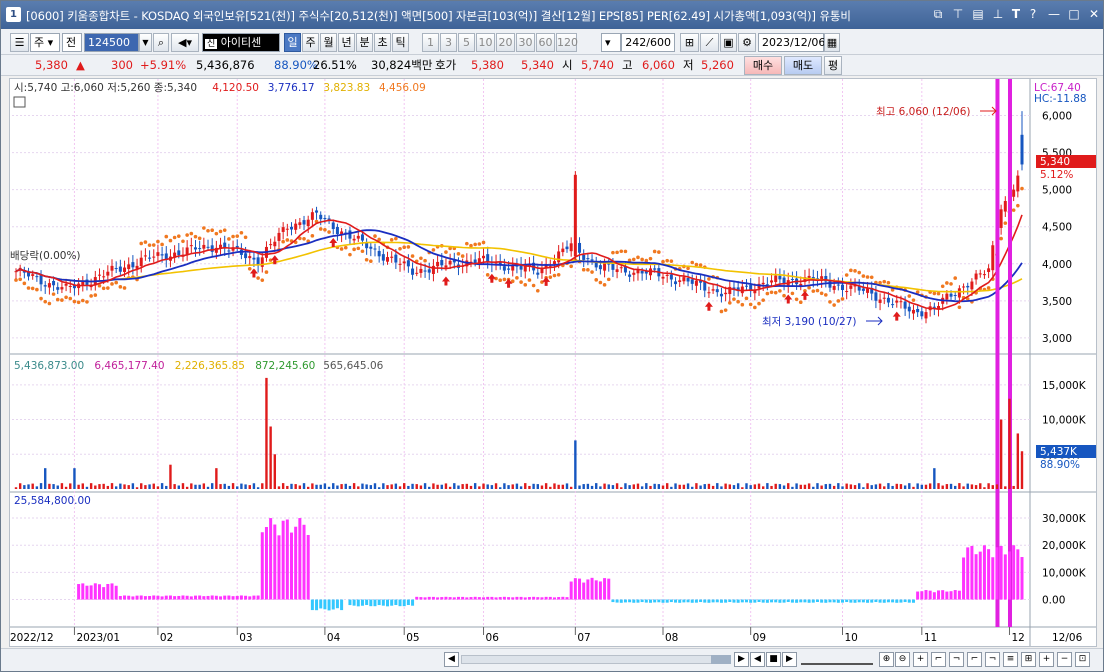 The image size is (1104, 672). What do you see at coordinates (1094, 14) in the screenshot?
I see `close-icon: ✕` at bounding box center [1094, 14].